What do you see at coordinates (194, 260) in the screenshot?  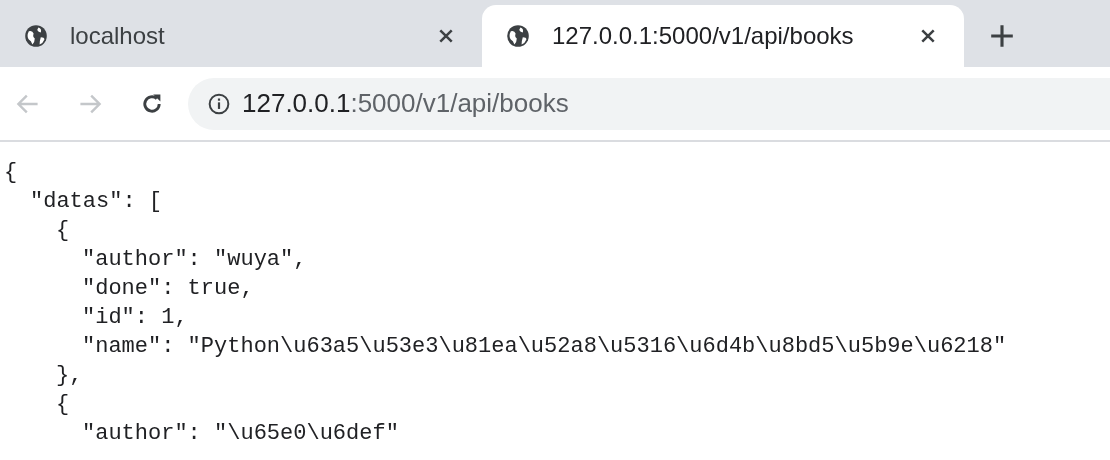 I see `code-line: "author": "wuya",` at bounding box center [194, 260].